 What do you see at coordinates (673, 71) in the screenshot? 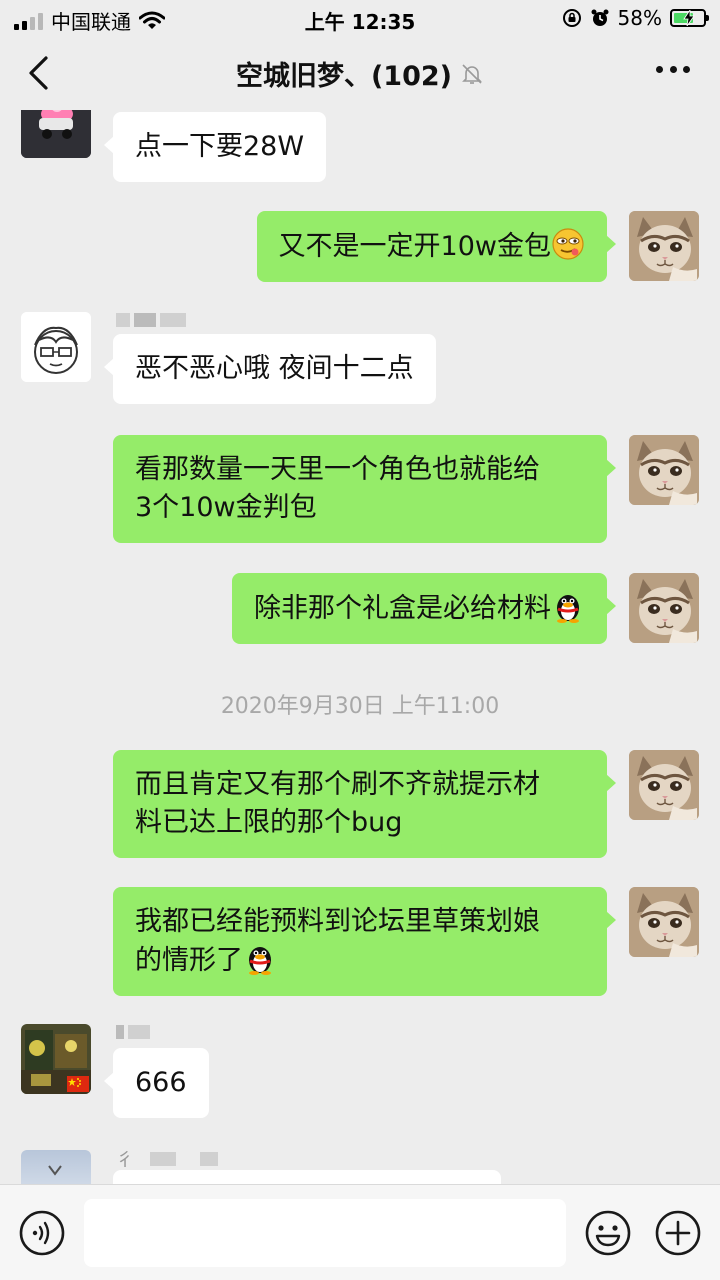
I see `more-icon` at bounding box center [673, 71].